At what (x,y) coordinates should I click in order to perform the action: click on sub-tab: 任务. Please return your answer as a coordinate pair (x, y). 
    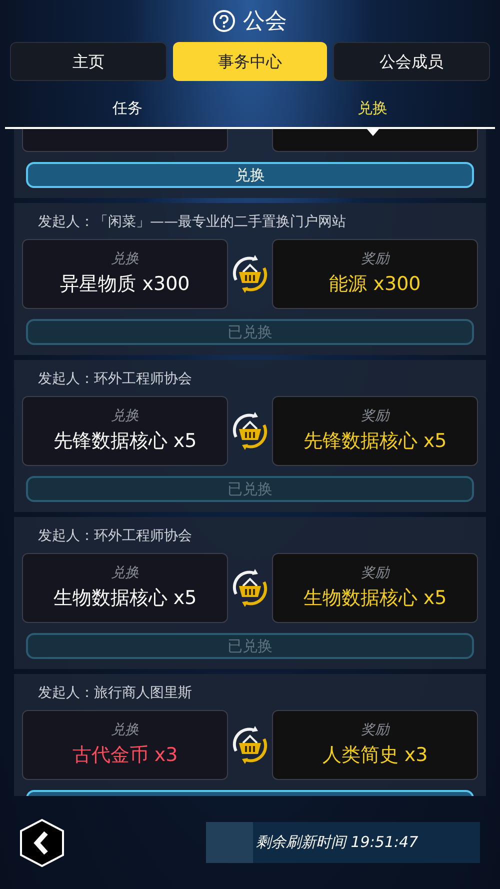
    Looking at the image, I should click on (127, 108).